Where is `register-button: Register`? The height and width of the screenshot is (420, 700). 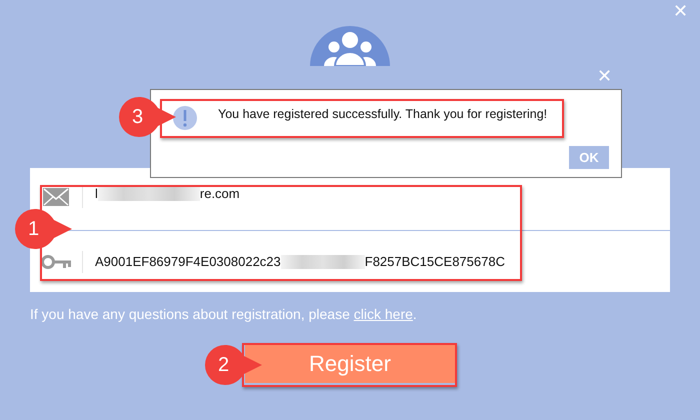
register-button: Register is located at coordinates (350, 364).